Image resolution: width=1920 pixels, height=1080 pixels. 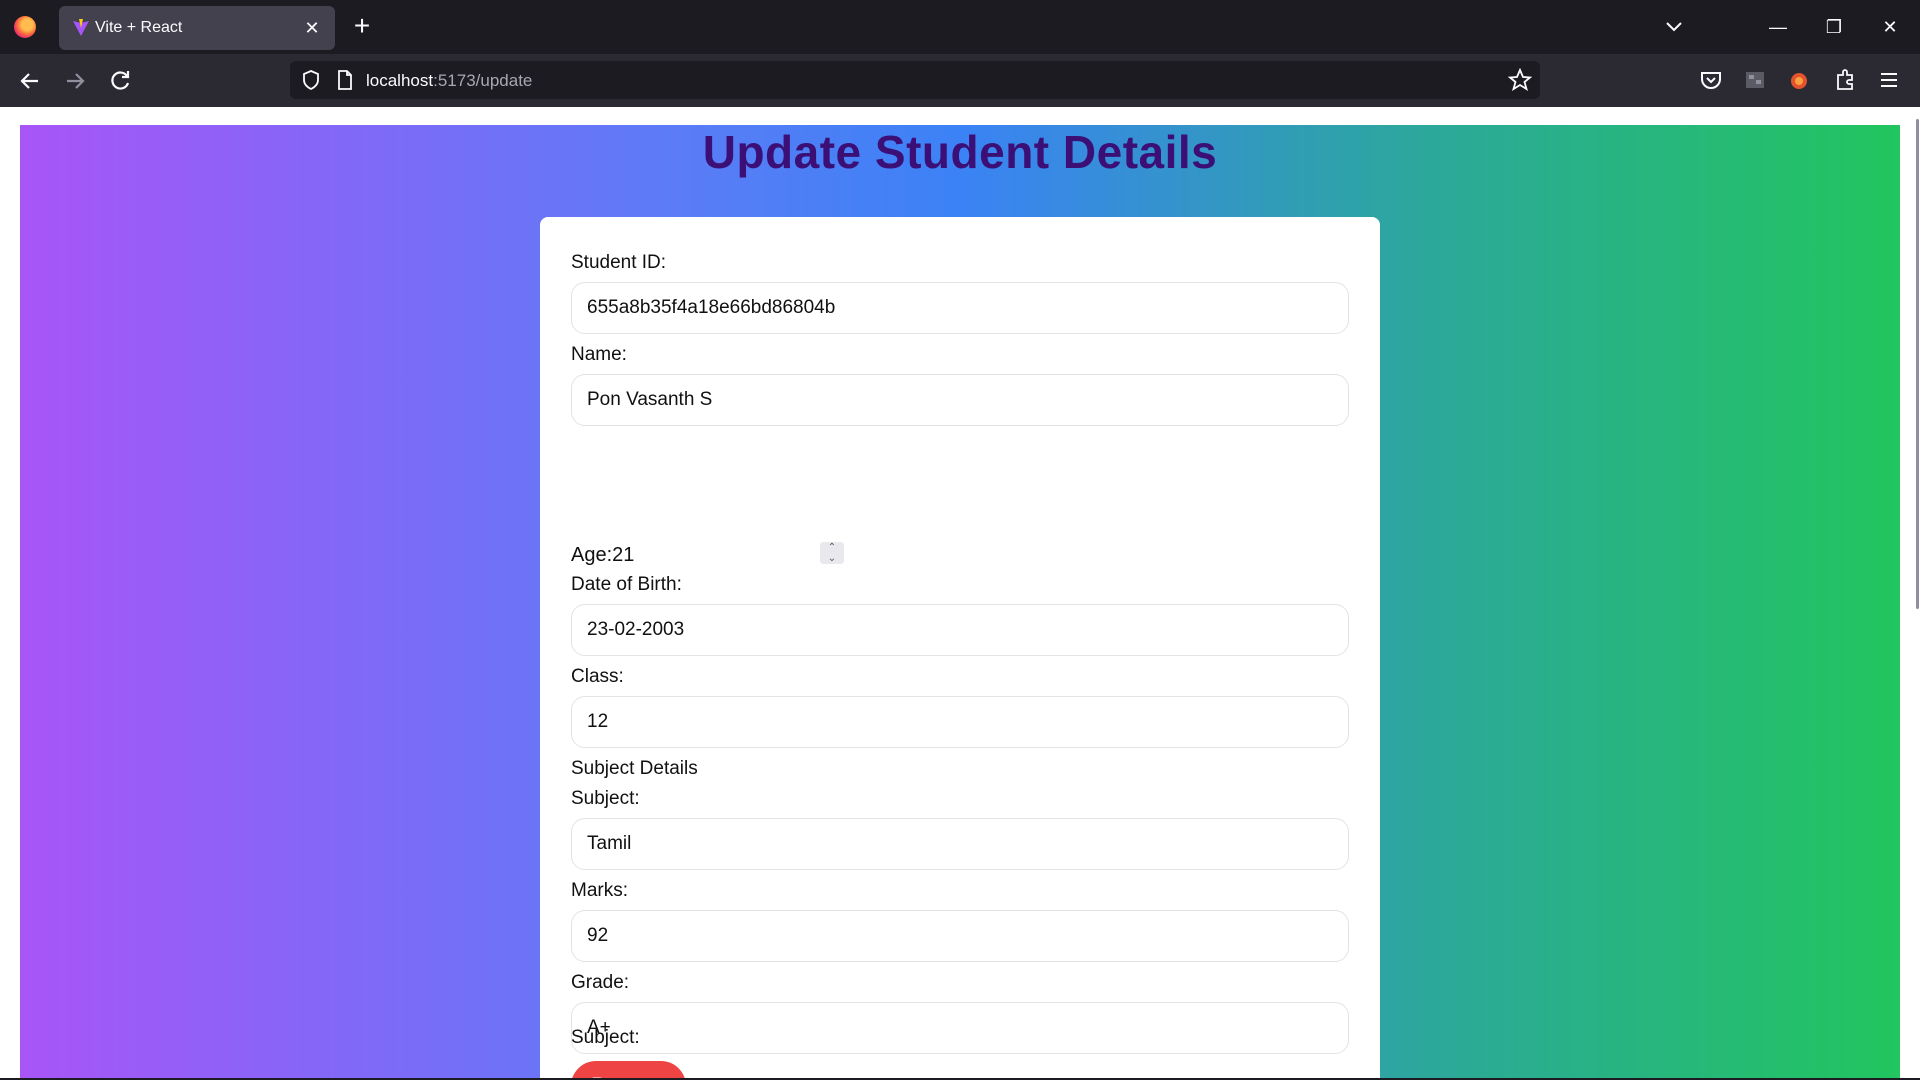 I want to click on grade-label: Grade:, so click(x=600, y=982).